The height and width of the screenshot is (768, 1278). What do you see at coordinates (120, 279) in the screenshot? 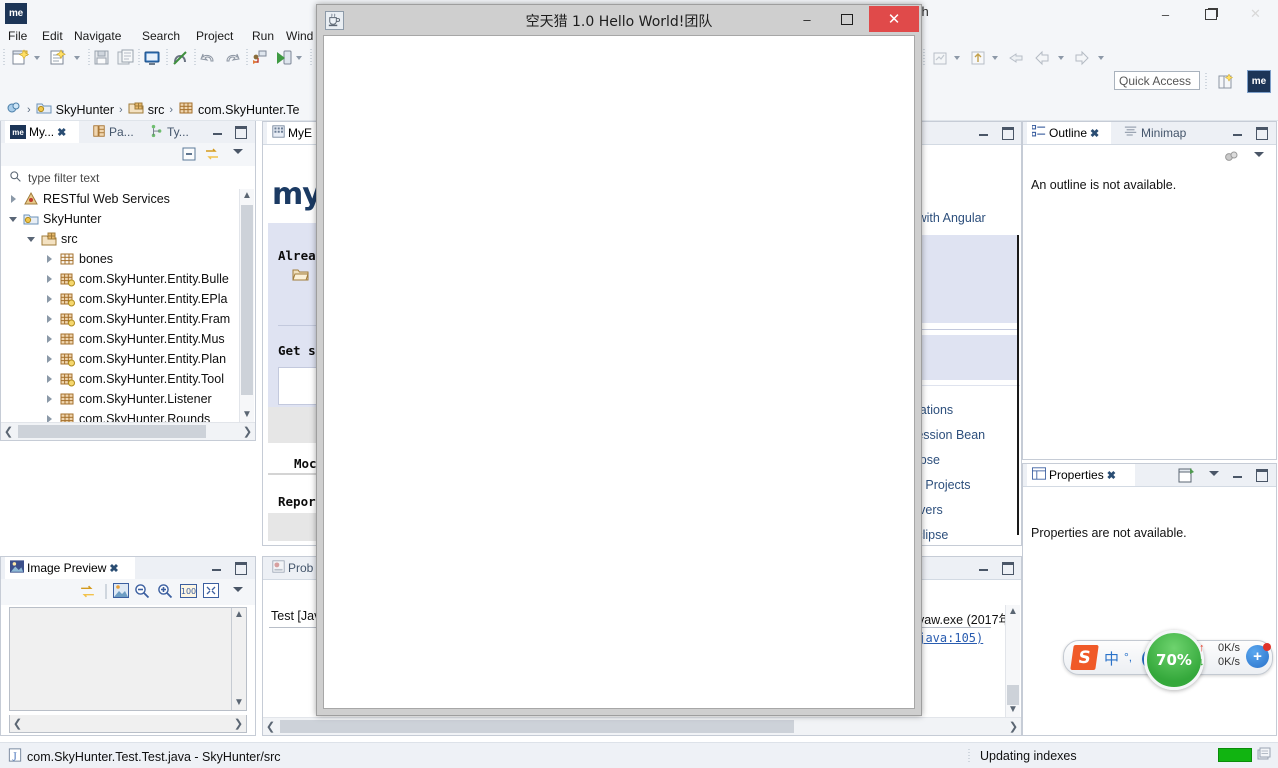
I see `tree-item: com.SkyHunter.Entity.Bulle` at bounding box center [120, 279].